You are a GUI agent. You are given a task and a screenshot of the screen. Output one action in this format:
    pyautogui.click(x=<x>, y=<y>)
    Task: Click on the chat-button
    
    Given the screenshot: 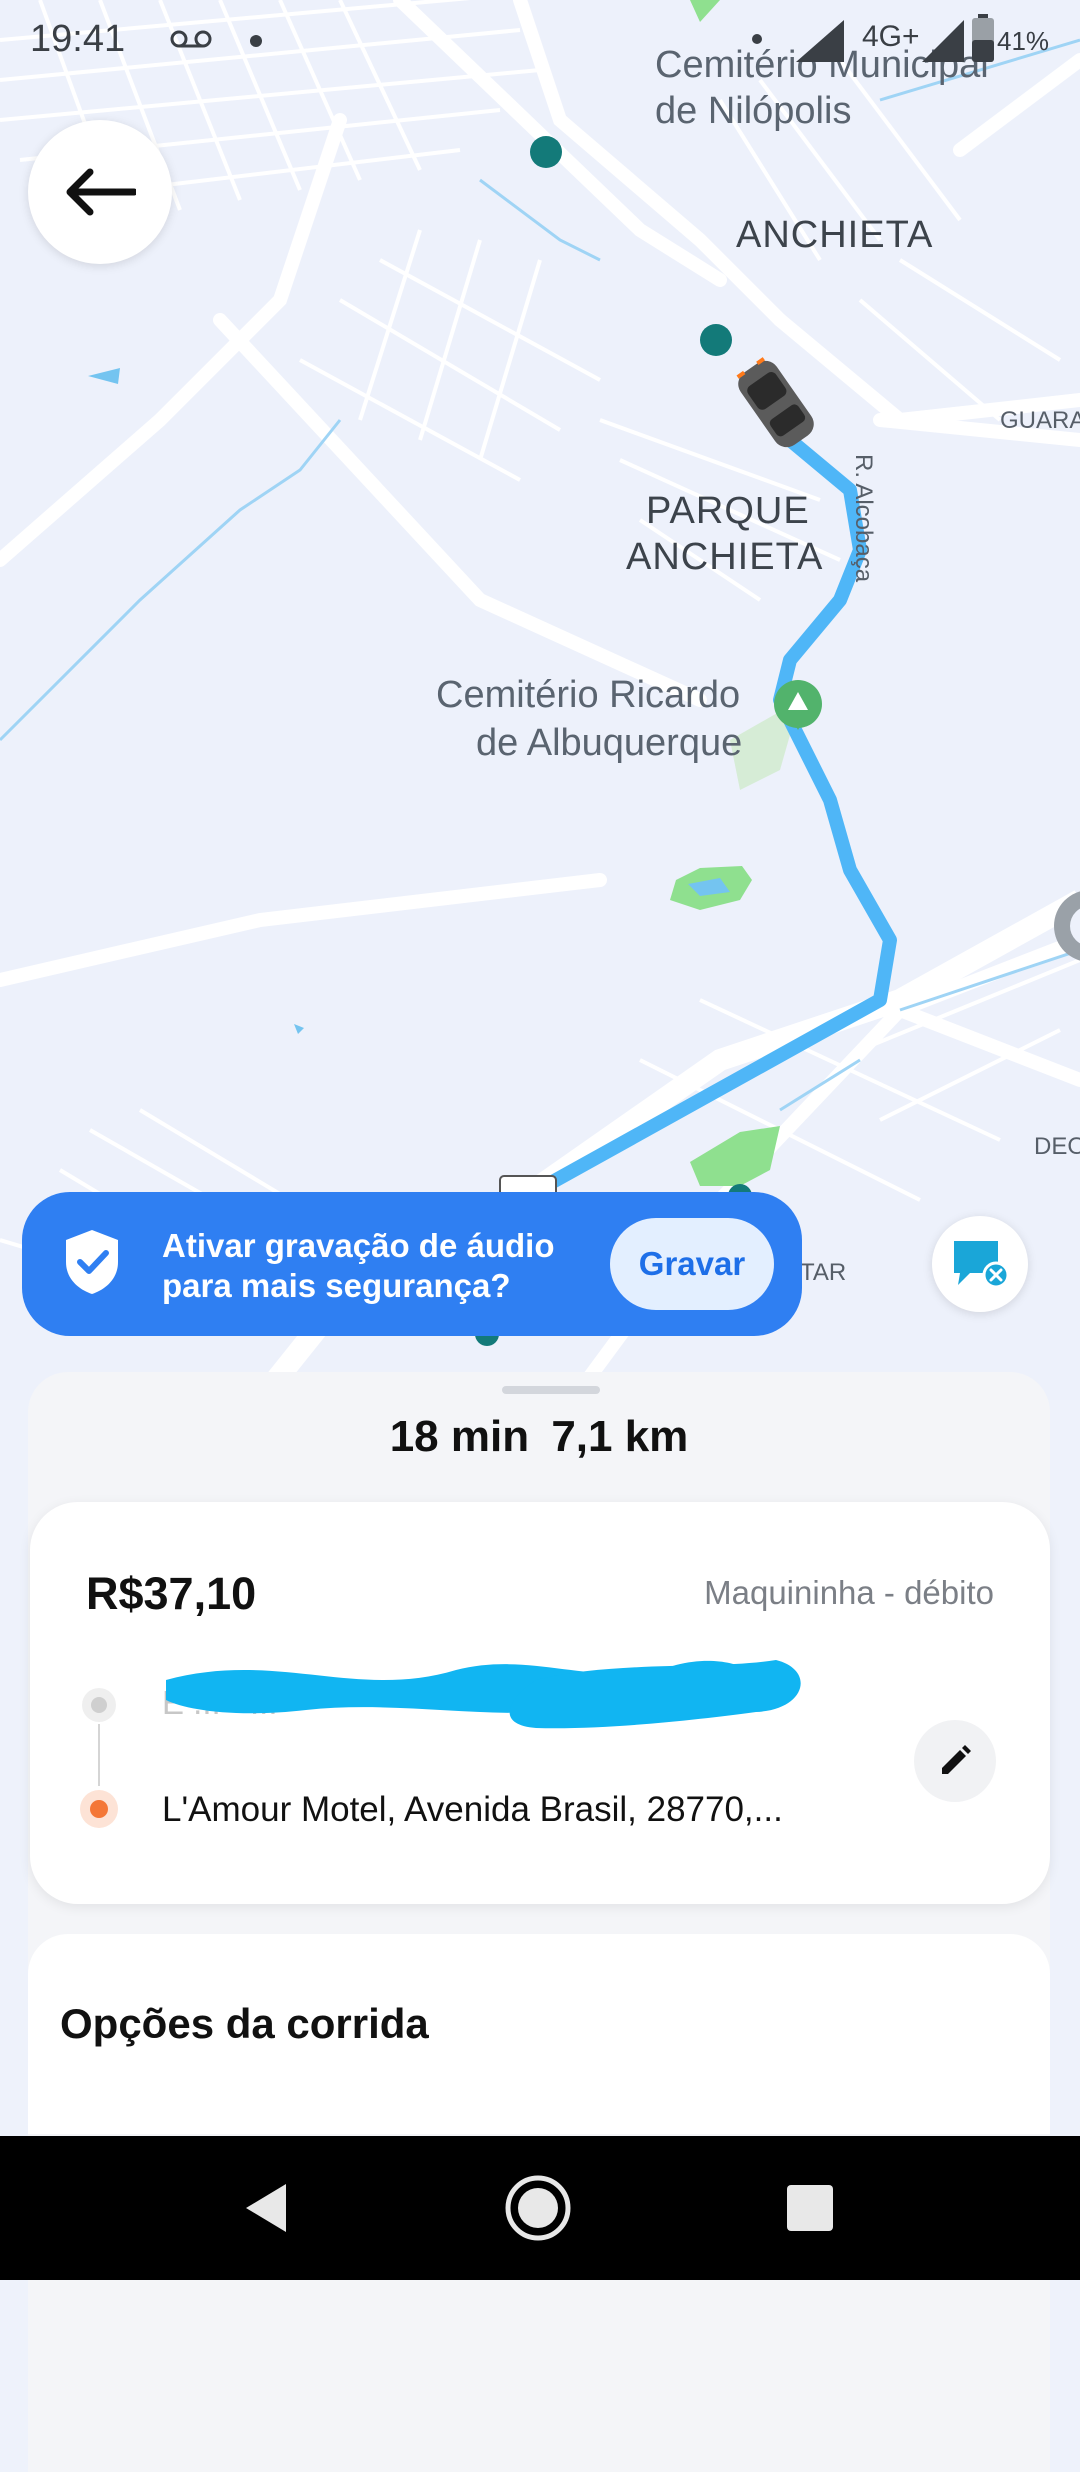 What is the action you would take?
    pyautogui.click(x=980, y=1264)
    